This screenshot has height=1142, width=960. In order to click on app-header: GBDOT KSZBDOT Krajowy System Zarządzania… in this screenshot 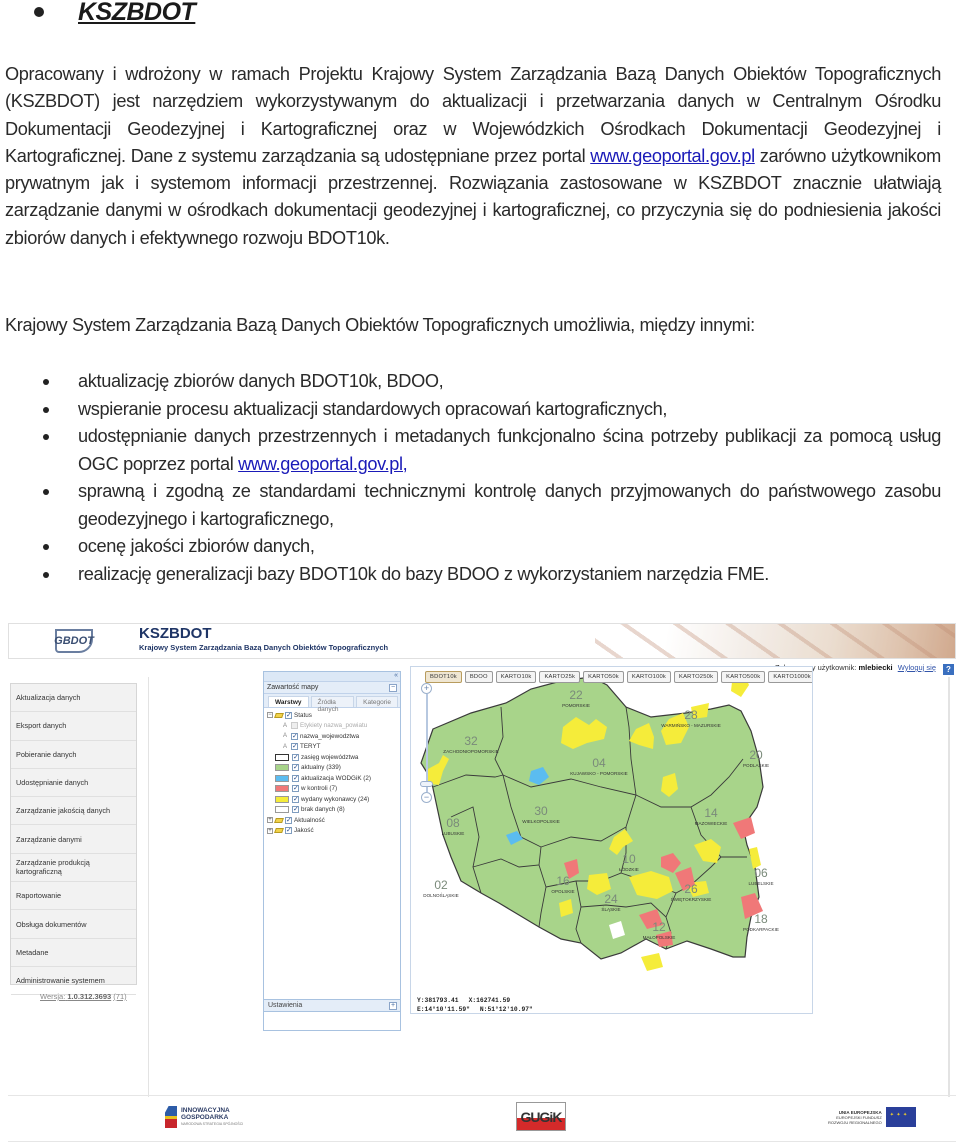, I will do `click(482, 641)`.